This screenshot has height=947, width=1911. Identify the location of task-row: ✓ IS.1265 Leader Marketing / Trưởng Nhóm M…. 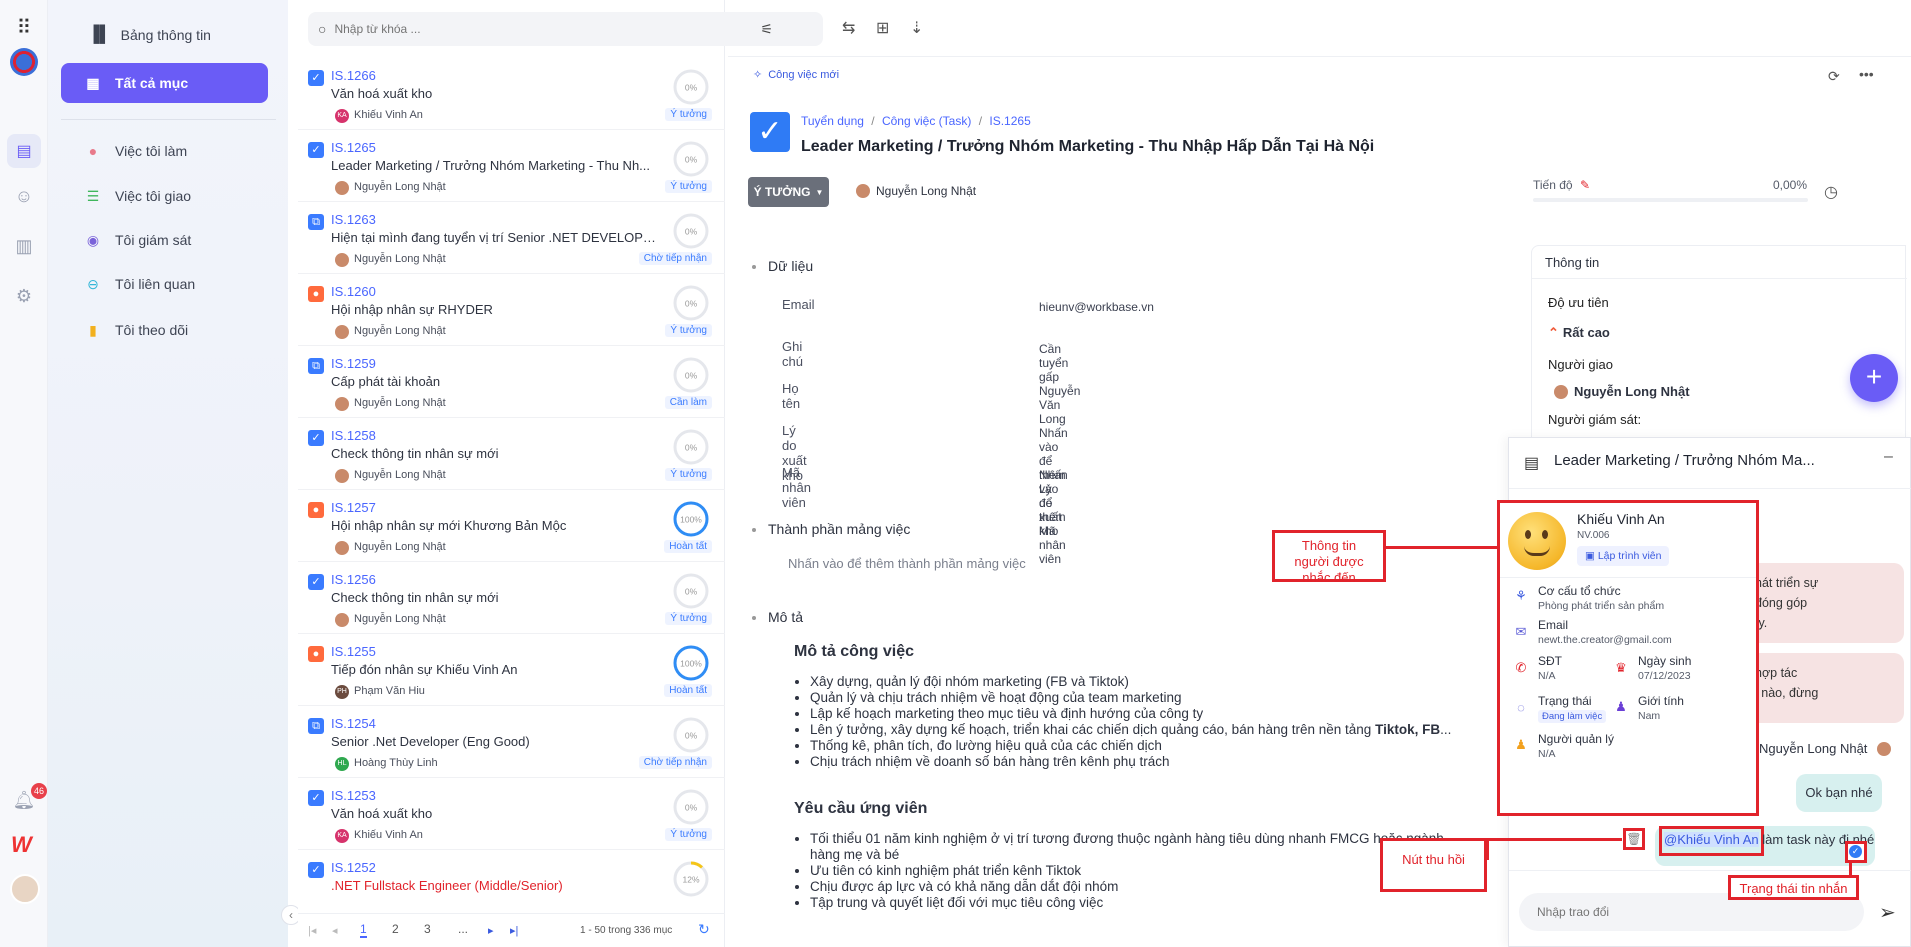
(511, 166).